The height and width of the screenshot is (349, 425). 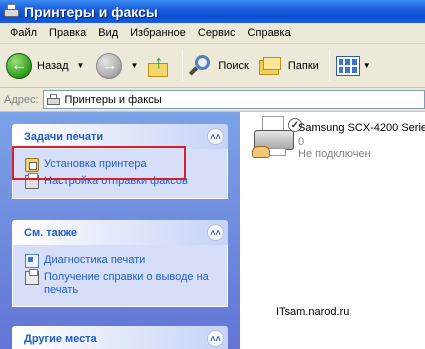 What do you see at coordinates (50, 232) in the screenshot?
I see `see-also-title: См. также` at bounding box center [50, 232].